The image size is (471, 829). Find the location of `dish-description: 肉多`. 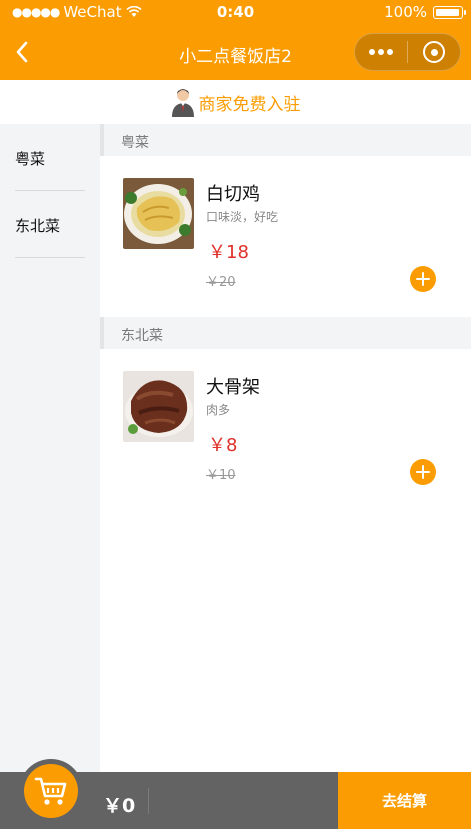

dish-description: 肉多 is located at coordinates (218, 410).